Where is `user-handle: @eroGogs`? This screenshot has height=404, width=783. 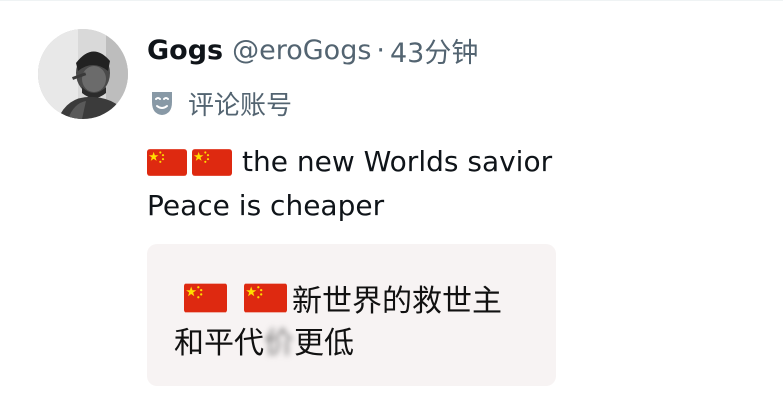 user-handle: @eroGogs is located at coordinates (301, 50).